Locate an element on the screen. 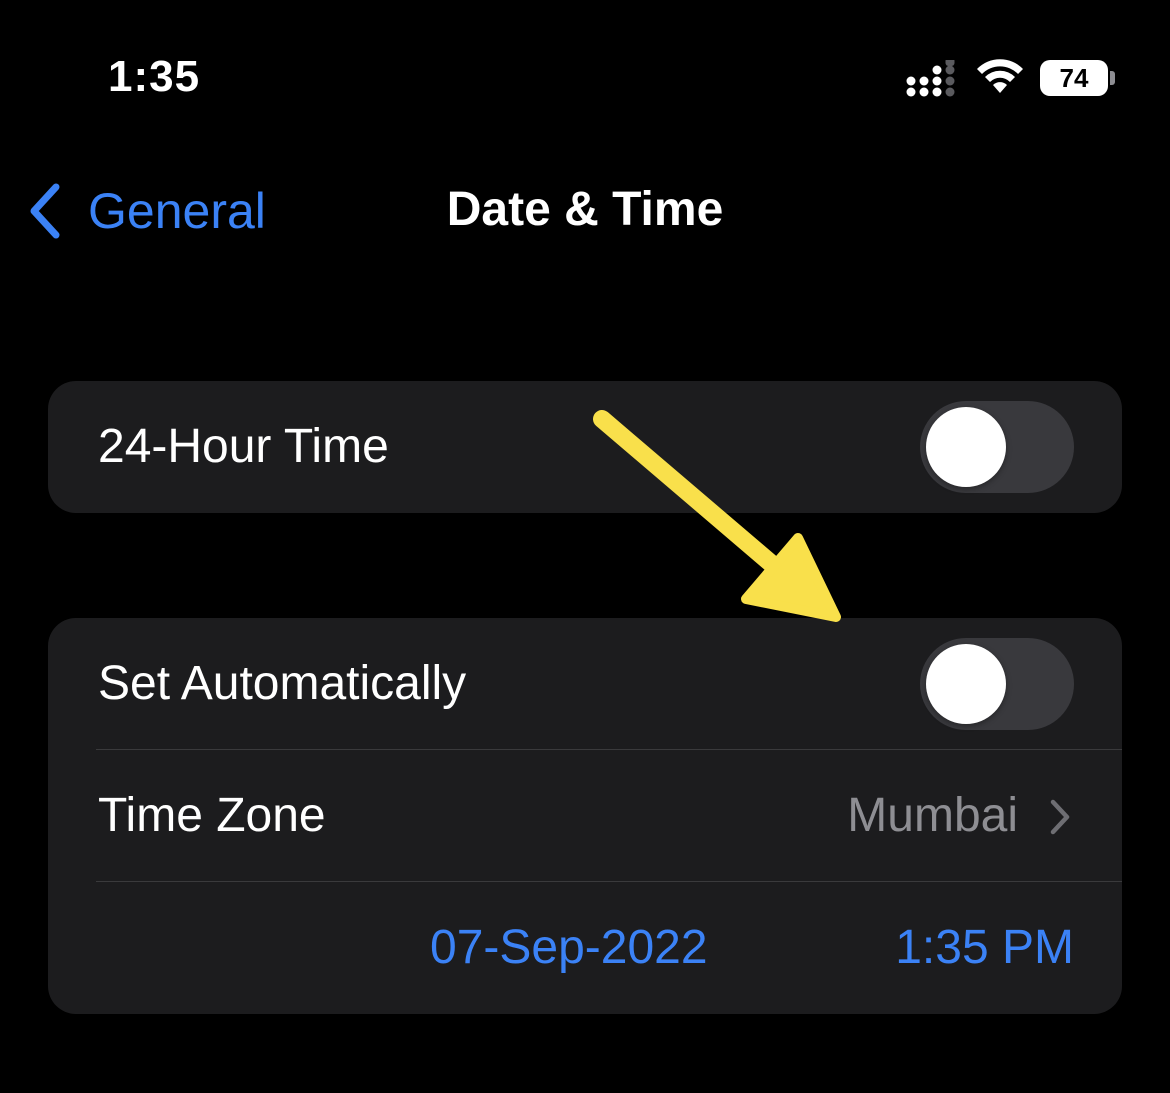  time-zone-row: Time Zone Mumbai is located at coordinates (585, 816).